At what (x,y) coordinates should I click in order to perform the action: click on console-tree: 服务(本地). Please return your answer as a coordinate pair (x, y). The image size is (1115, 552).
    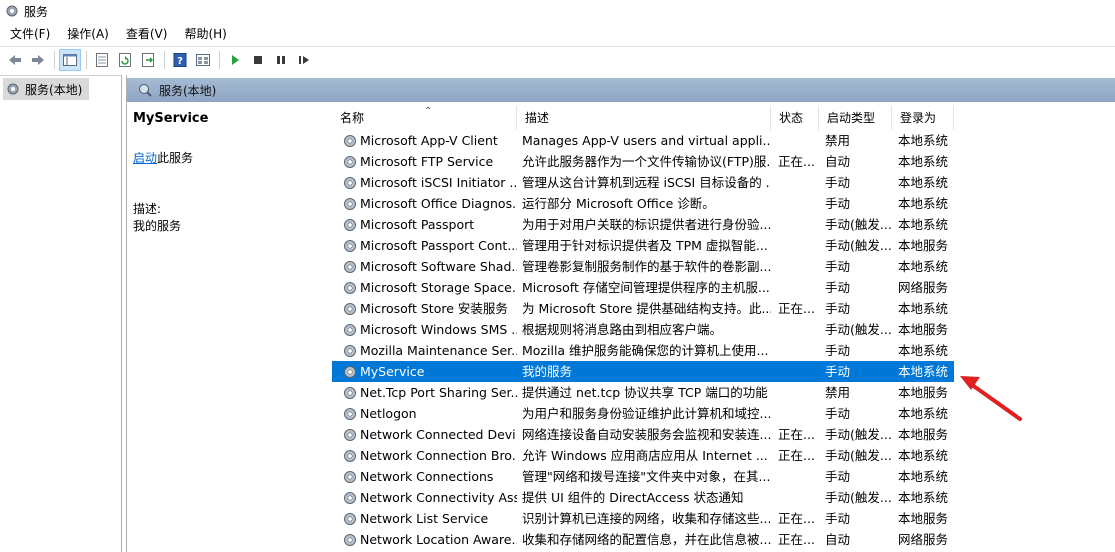
    Looking at the image, I should click on (61, 313).